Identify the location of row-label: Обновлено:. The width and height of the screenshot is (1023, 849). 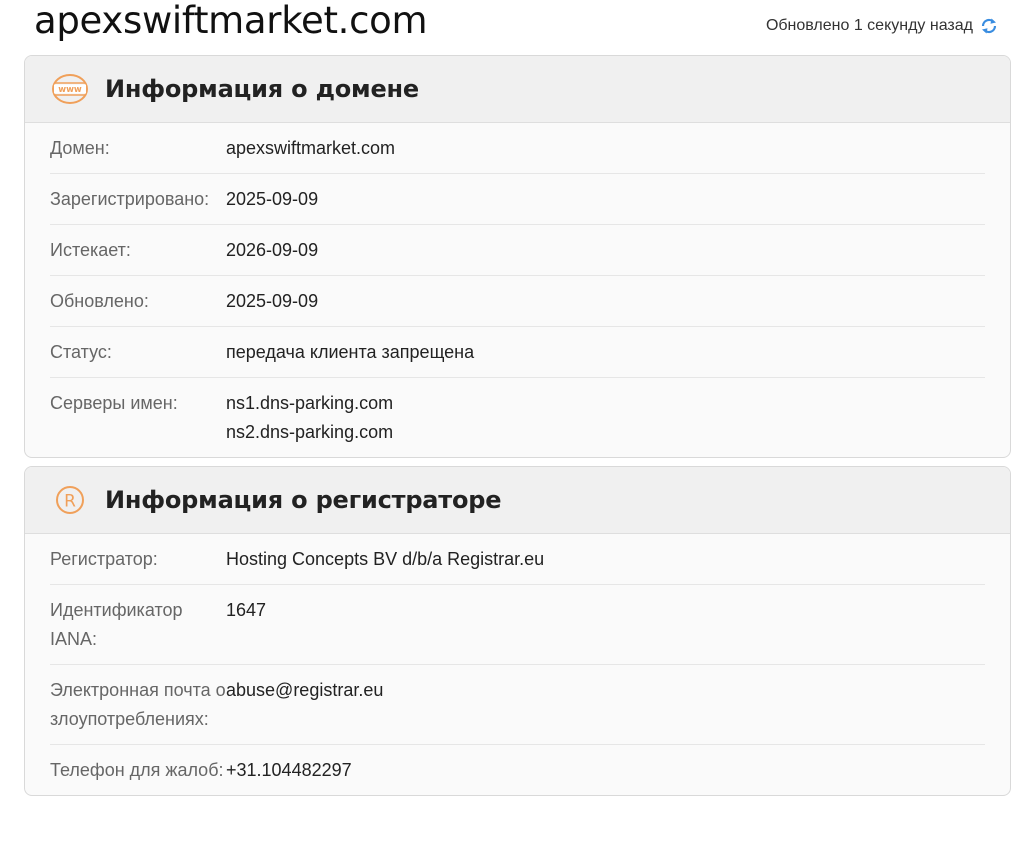
(99, 301).